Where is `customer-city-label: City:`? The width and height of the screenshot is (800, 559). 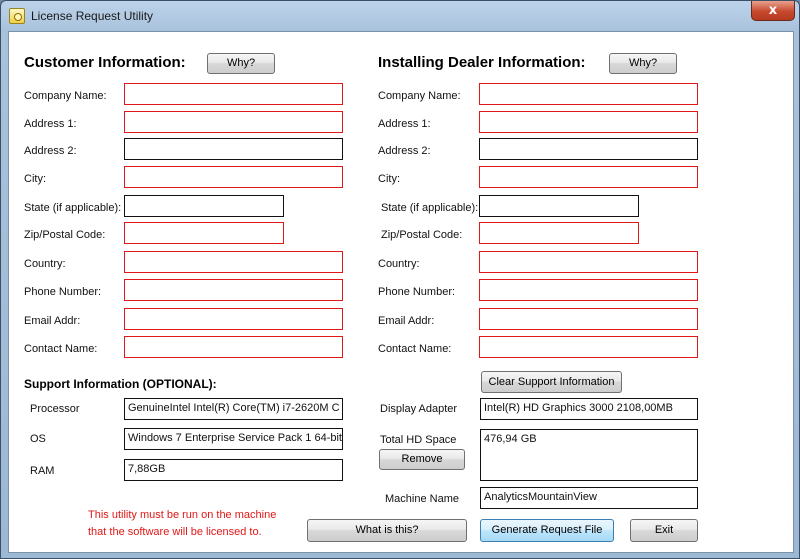
customer-city-label: City: is located at coordinates (35, 179).